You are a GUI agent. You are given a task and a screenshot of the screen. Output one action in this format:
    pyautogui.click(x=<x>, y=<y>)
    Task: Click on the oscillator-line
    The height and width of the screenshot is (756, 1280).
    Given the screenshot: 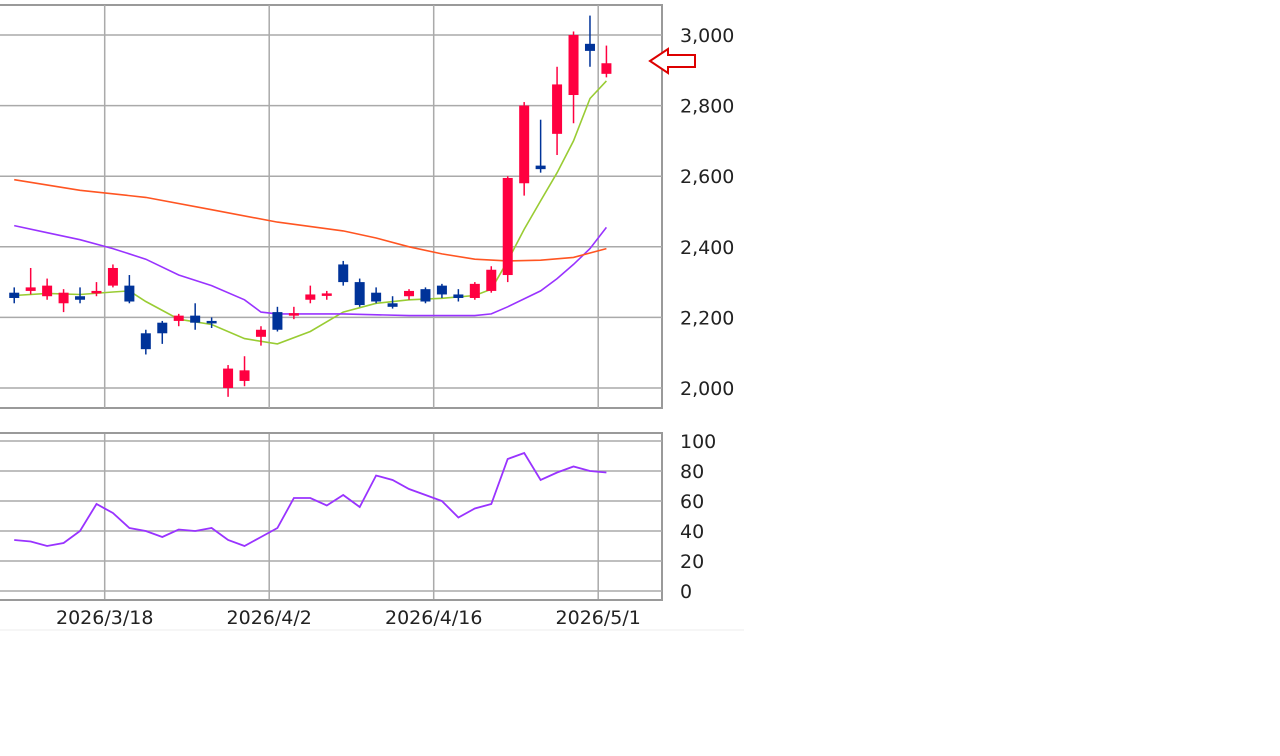 What is the action you would take?
    pyautogui.click(x=310, y=499)
    